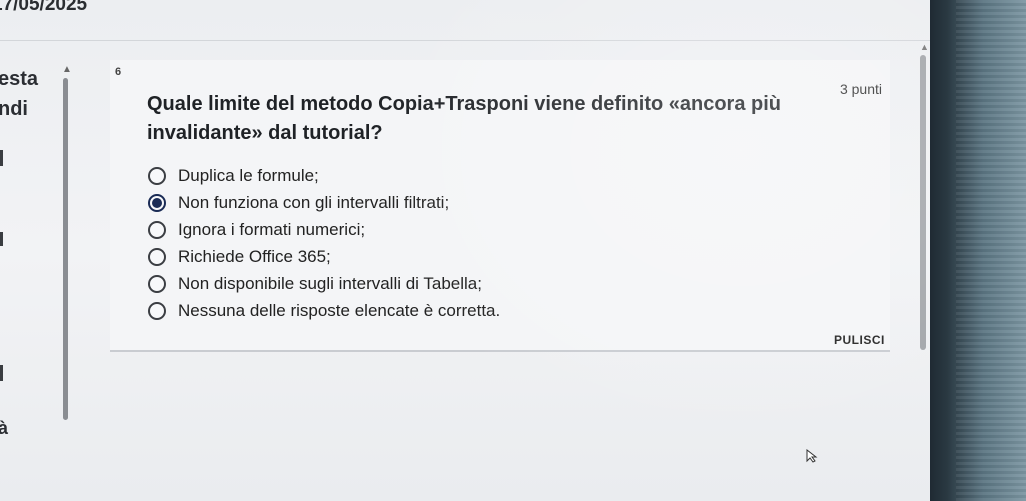 The image size is (1026, 501). Describe the element at coordinates (65, 249) in the screenshot. I see `sidebar-scrollbar` at that location.